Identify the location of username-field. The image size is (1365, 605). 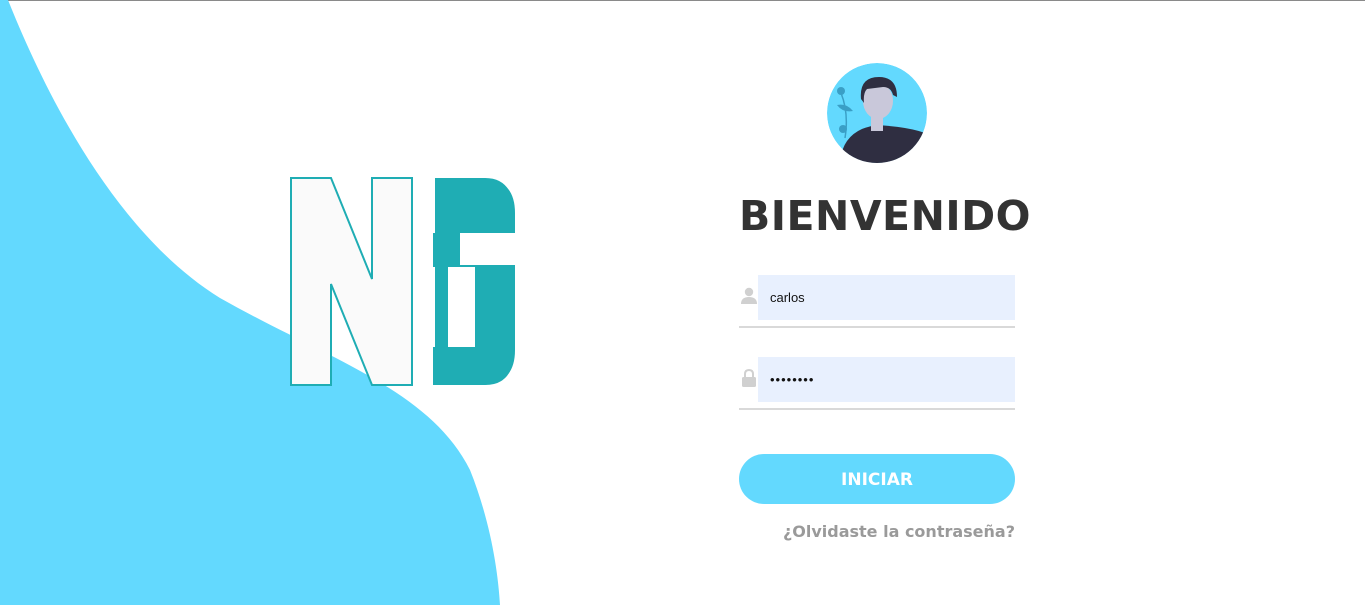
(877, 301).